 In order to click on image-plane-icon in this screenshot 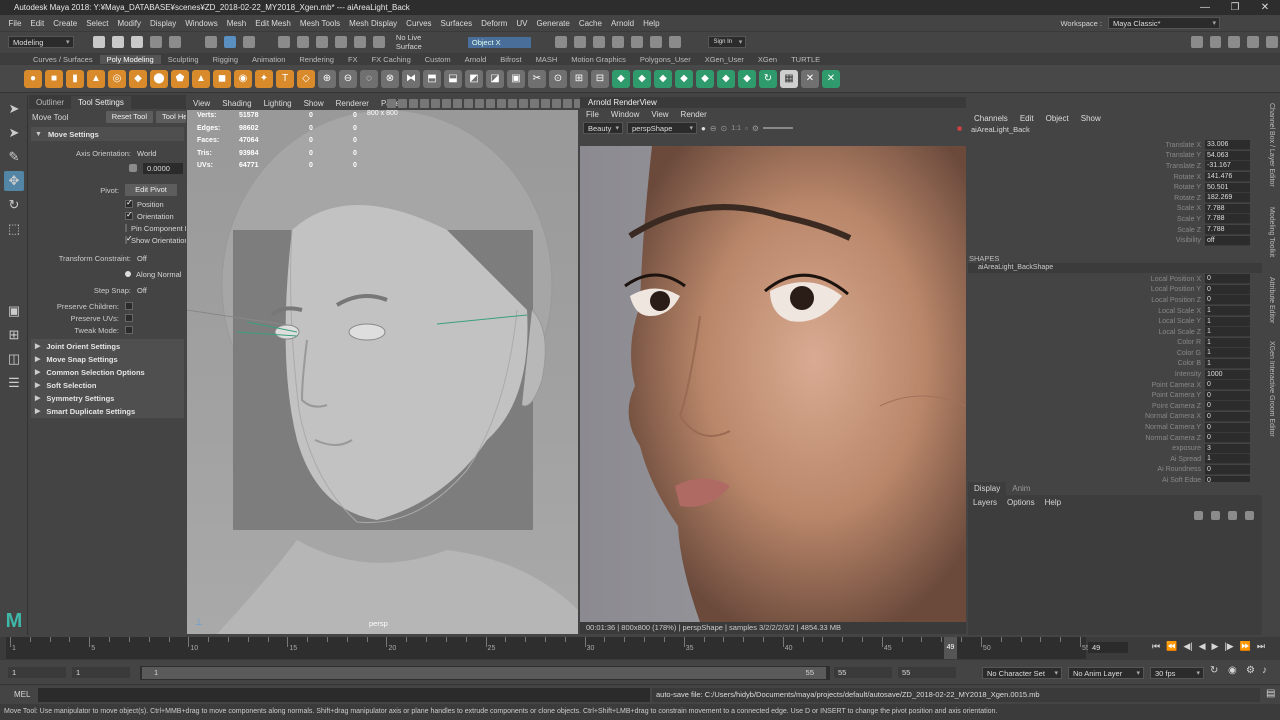, I will do `click(413, 103)`.